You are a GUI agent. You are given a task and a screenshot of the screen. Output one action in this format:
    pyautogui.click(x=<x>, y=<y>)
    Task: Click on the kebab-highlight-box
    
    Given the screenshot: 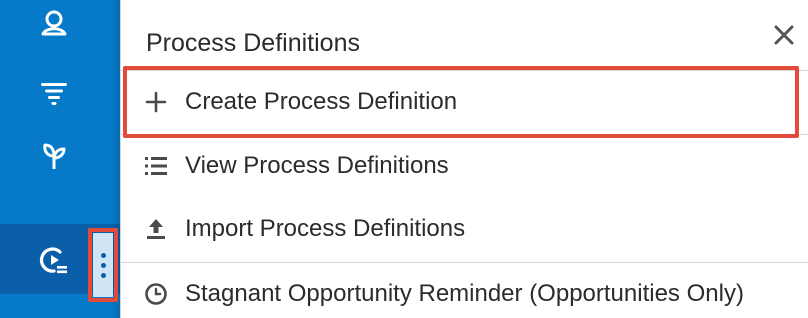 What is the action you would take?
    pyautogui.click(x=103, y=265)
    